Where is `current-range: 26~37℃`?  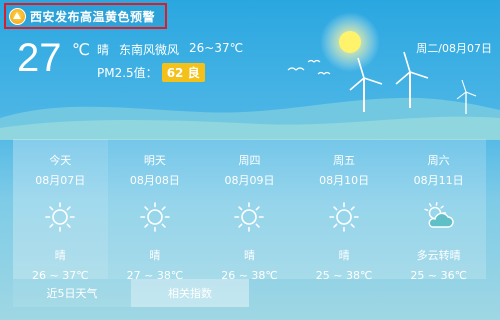 current-range: 26~37℃ is located at coordinates (216, 48).